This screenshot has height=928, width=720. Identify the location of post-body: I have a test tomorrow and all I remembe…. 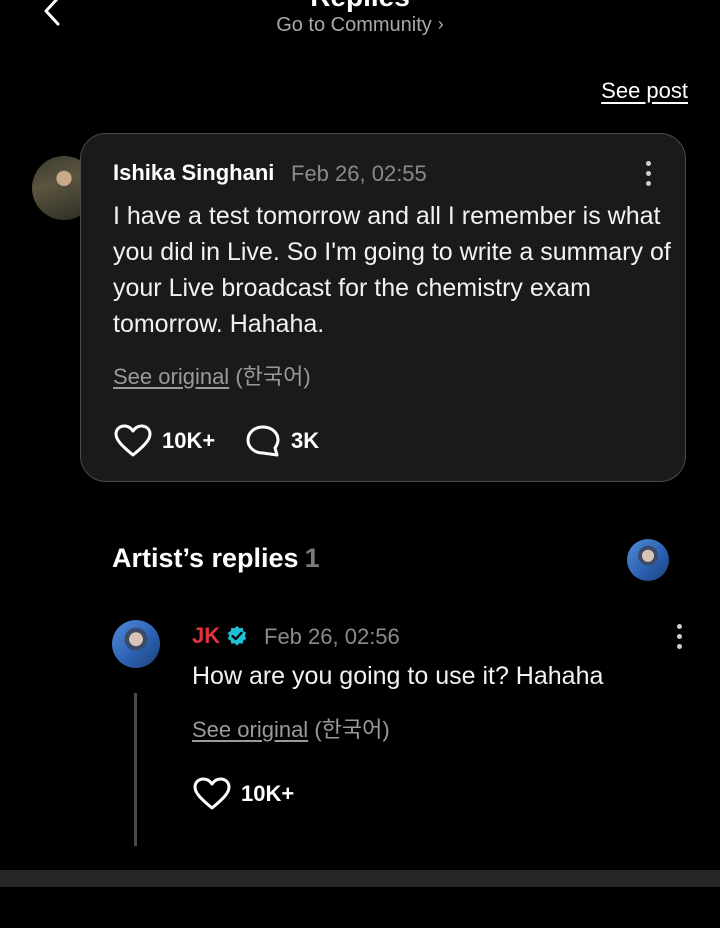
(392, 270).